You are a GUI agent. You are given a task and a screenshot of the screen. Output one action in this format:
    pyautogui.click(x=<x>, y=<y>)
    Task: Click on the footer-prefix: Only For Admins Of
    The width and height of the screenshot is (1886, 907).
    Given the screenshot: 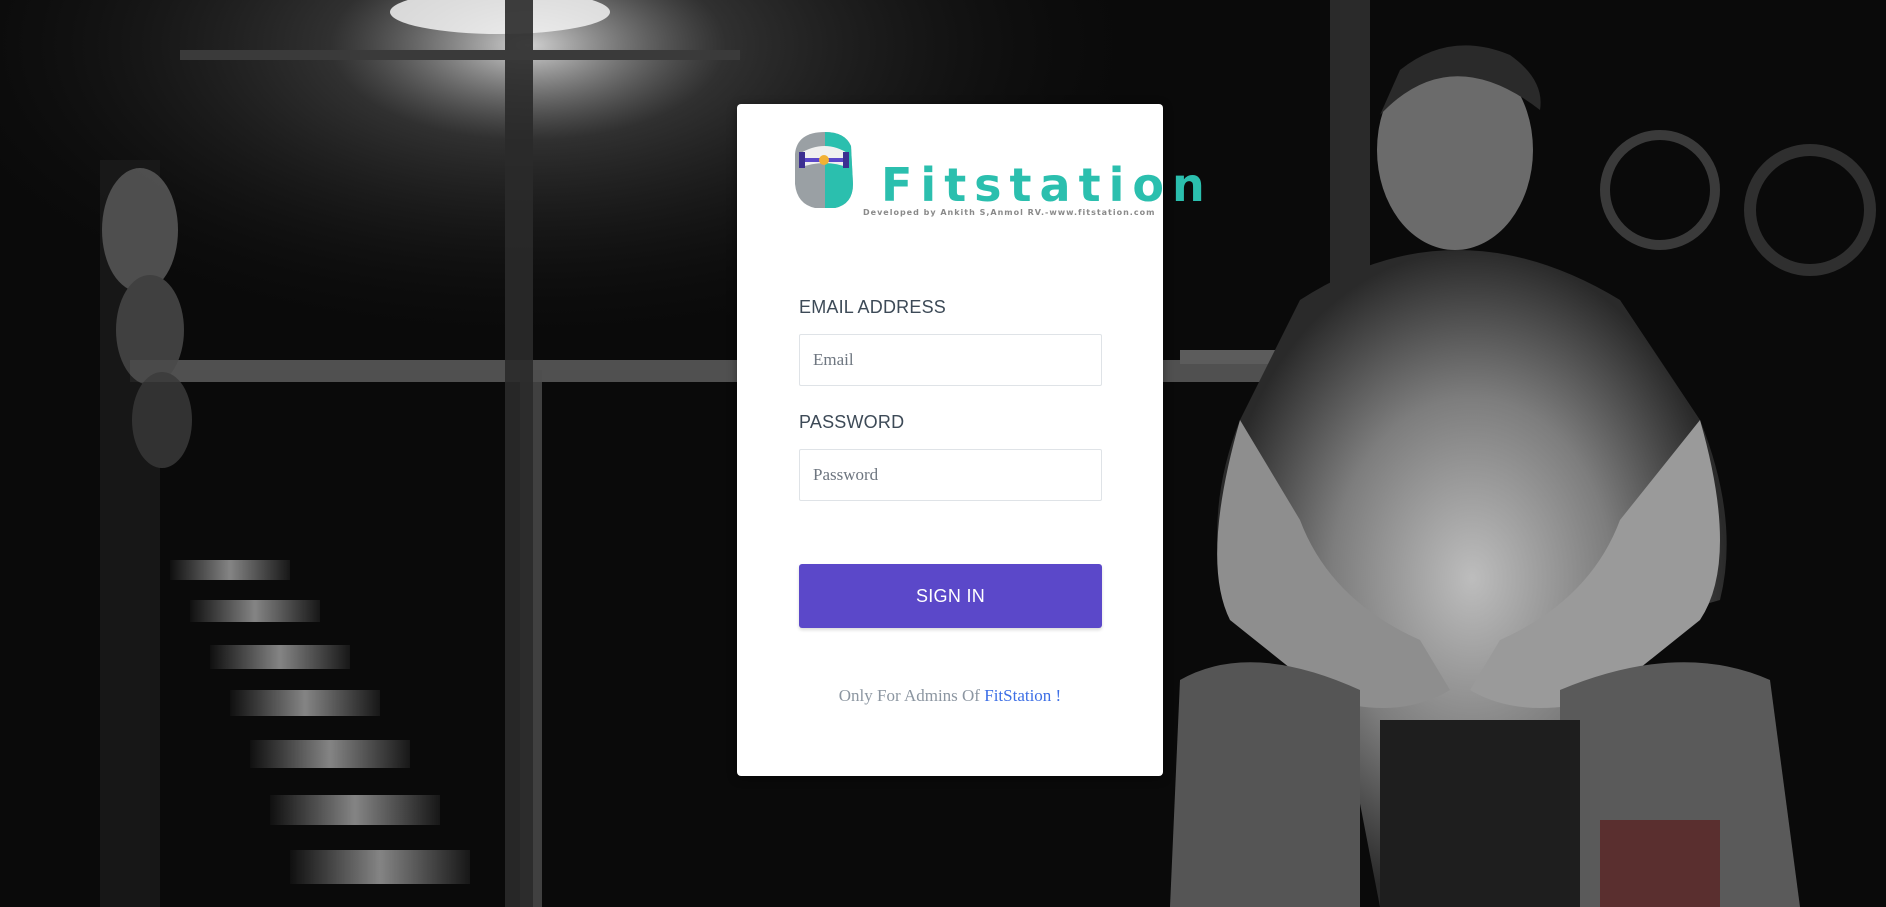 What is the action you would take?
    pyautogui.click(x=911, y=695)
    